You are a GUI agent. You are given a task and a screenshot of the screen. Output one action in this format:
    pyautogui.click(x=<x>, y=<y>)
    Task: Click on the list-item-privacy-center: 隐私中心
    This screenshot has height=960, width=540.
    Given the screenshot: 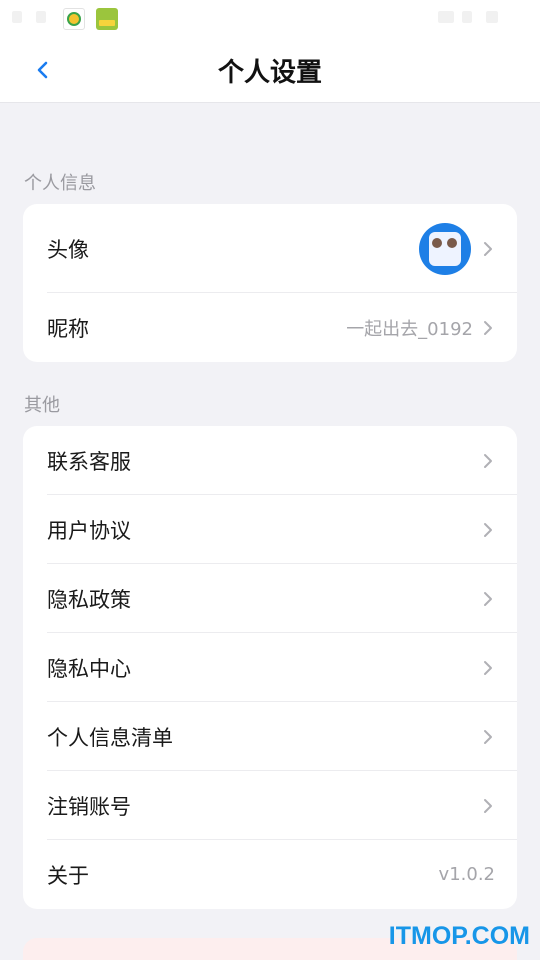 What is the action you would take?
    pyautogui.click(x=270, y=667)
    